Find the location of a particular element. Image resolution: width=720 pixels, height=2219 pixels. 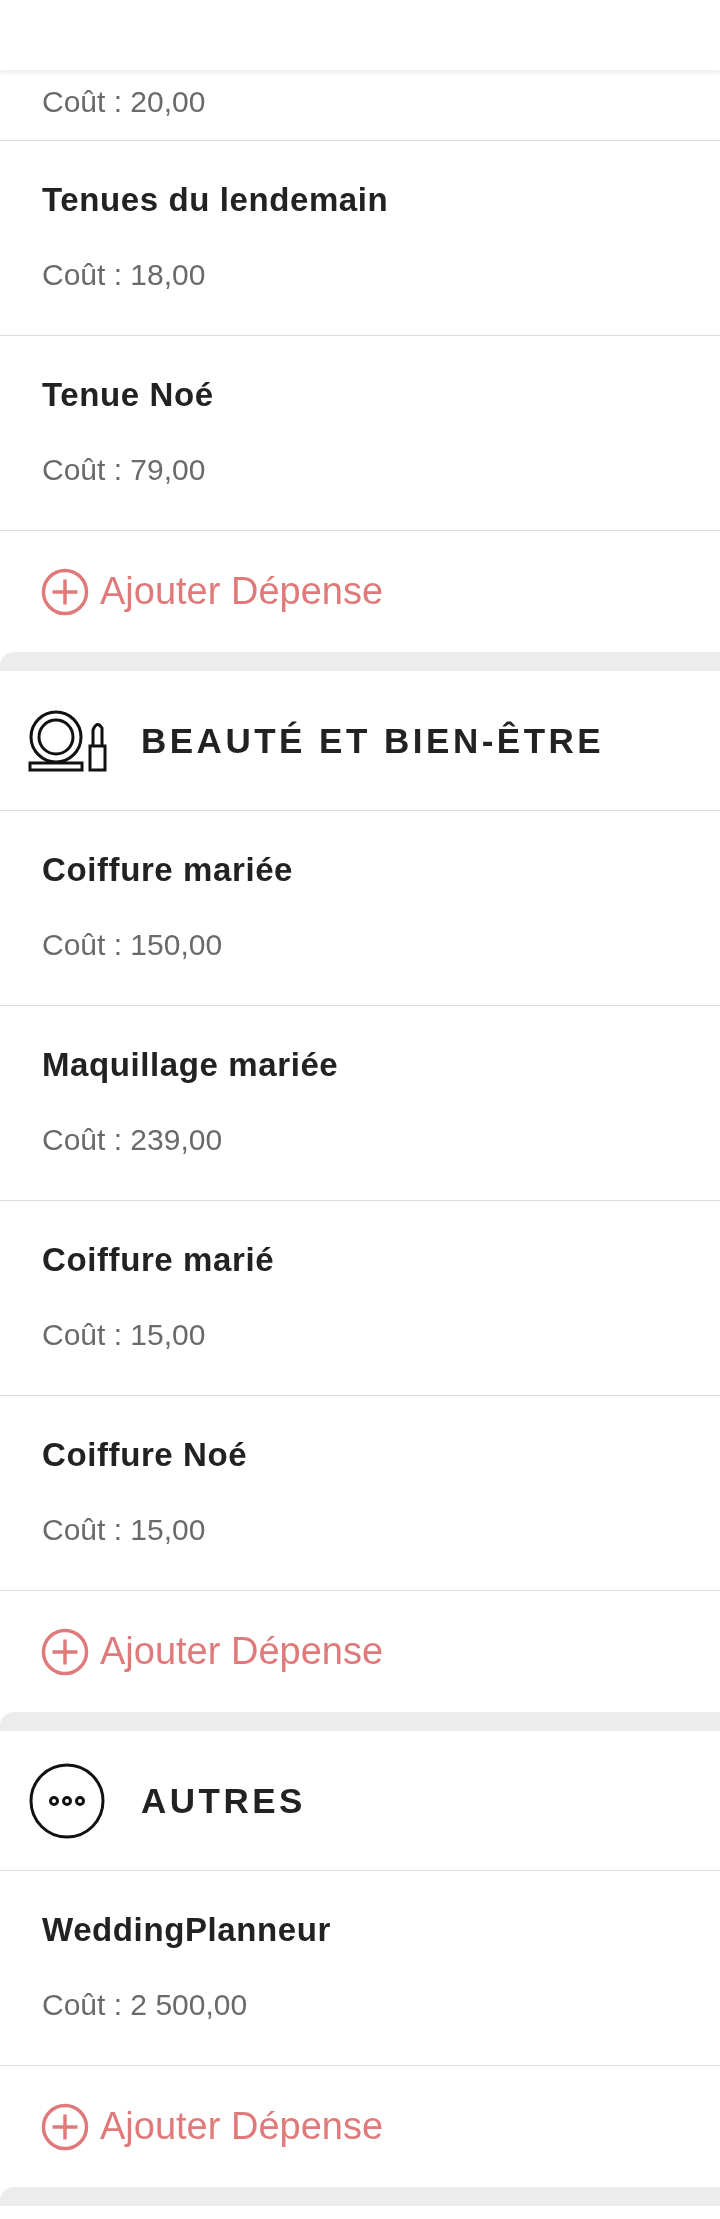

compact-and-lipstick-icon is located at coordinates (68, 740).